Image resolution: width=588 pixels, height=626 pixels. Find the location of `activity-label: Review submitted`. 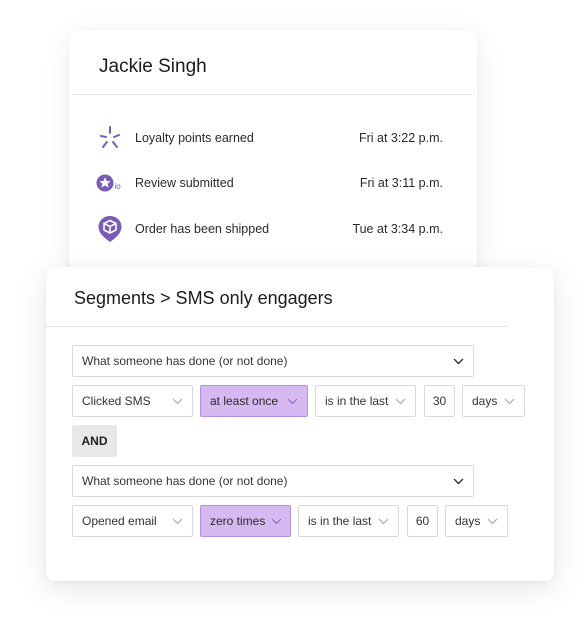

activity-label: Review submitted is located at coordinates (184, 183).